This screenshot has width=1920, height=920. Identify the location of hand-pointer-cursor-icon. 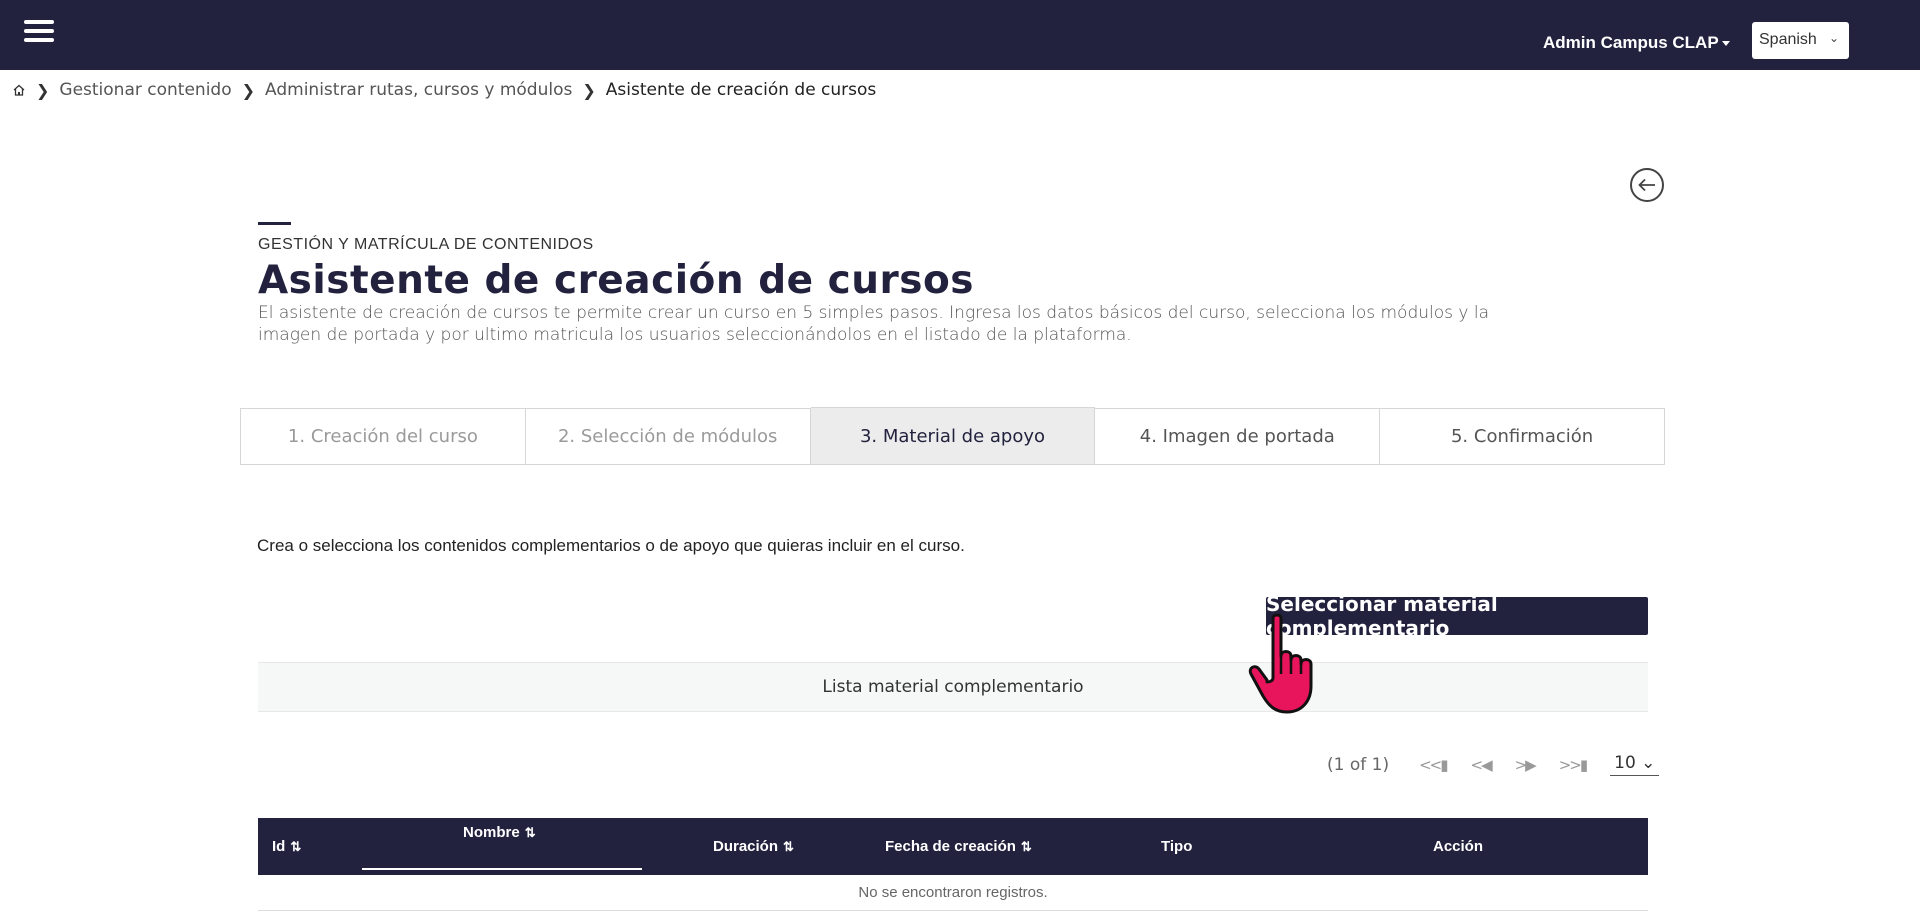
(1280, 663).